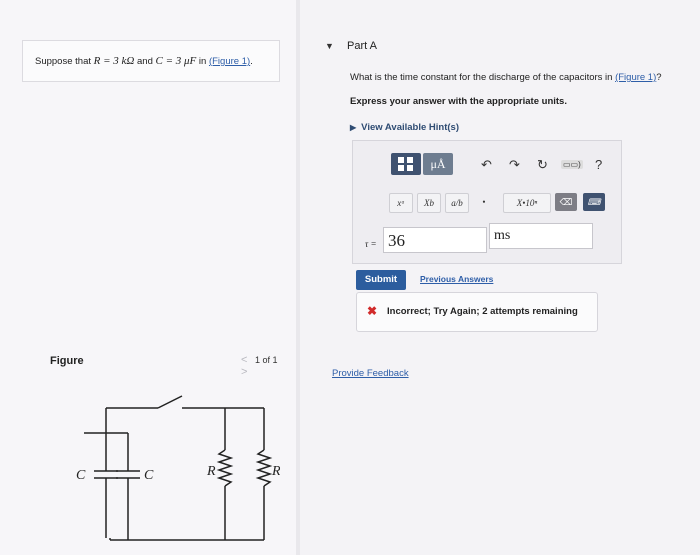  Describe the element at coordinates (457, 203) in the screenshot. I see `fraction-button: a/b` at that location.